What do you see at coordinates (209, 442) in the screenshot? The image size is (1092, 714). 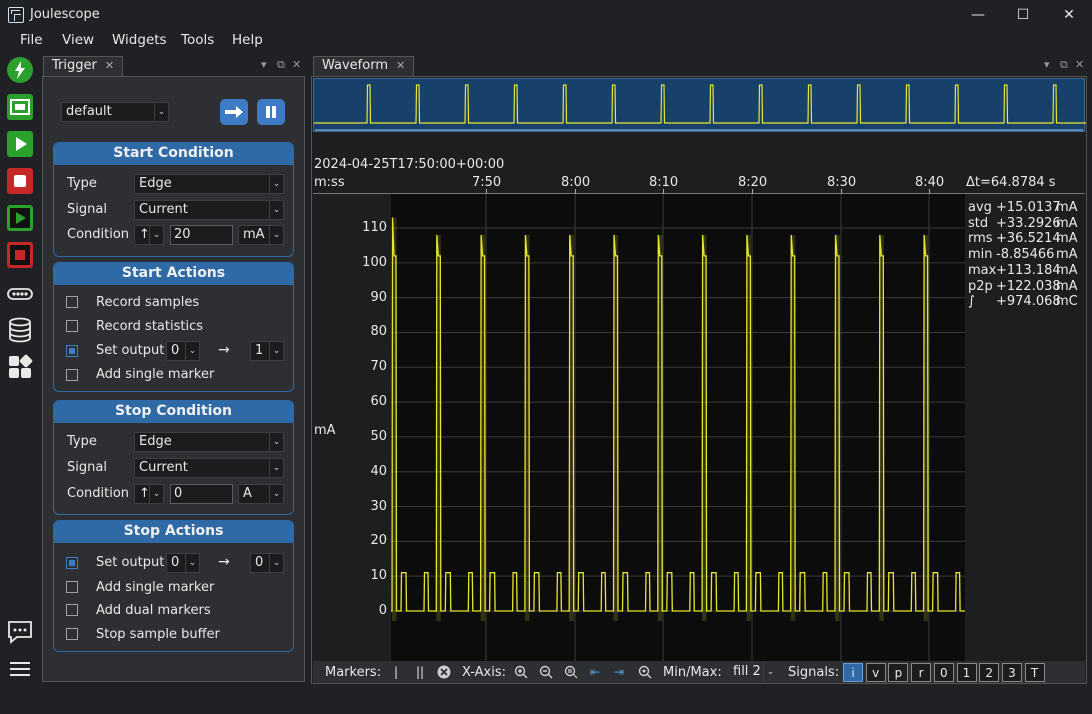 I see `stop-type-select: Edge ⌄` at bounding box center [209, 442].